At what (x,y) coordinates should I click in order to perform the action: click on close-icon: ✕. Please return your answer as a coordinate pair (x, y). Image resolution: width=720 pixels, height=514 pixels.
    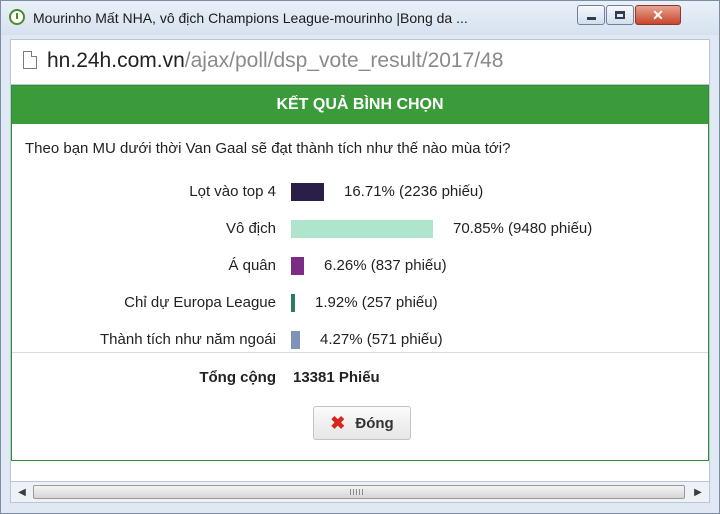
    Looking at the image, I should click on (658, 14).